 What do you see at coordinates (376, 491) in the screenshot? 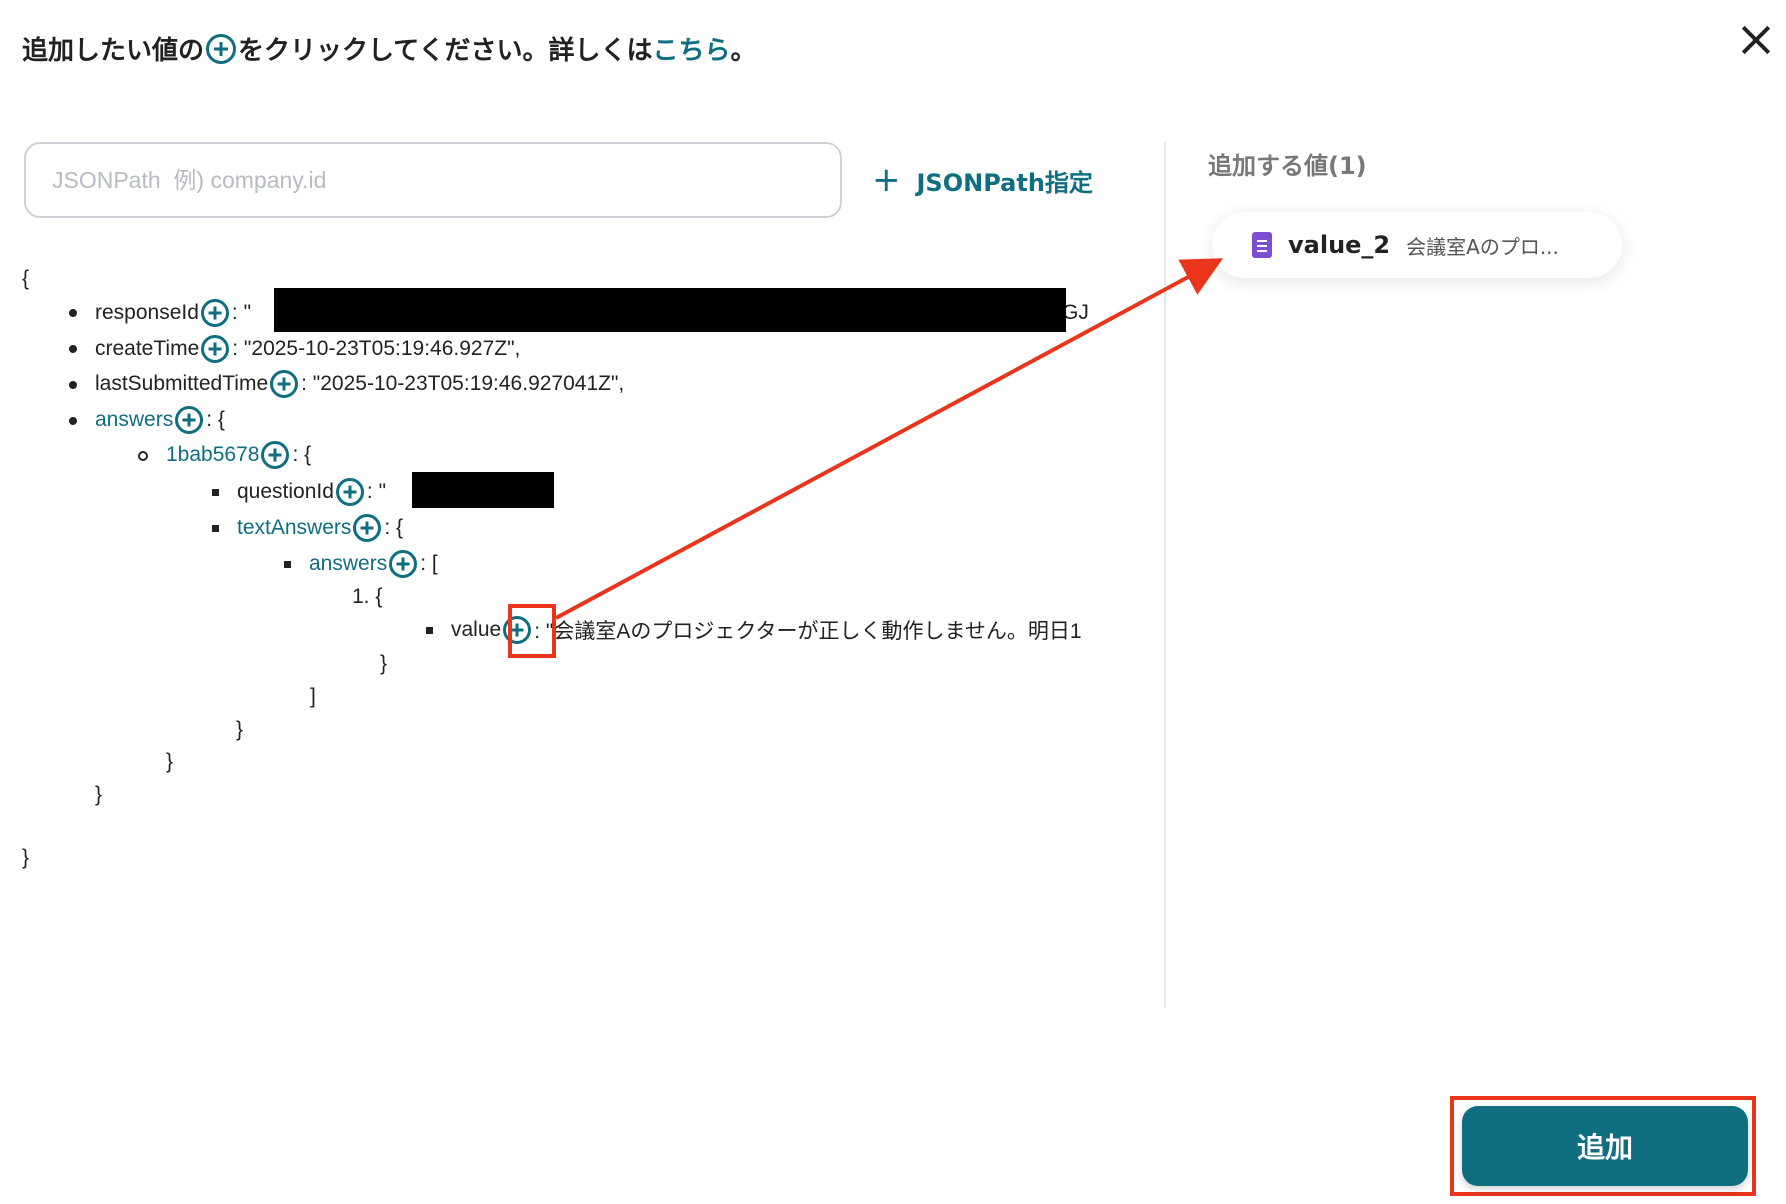
I see `value-questionId: : "` at bounding box center [376, 491].